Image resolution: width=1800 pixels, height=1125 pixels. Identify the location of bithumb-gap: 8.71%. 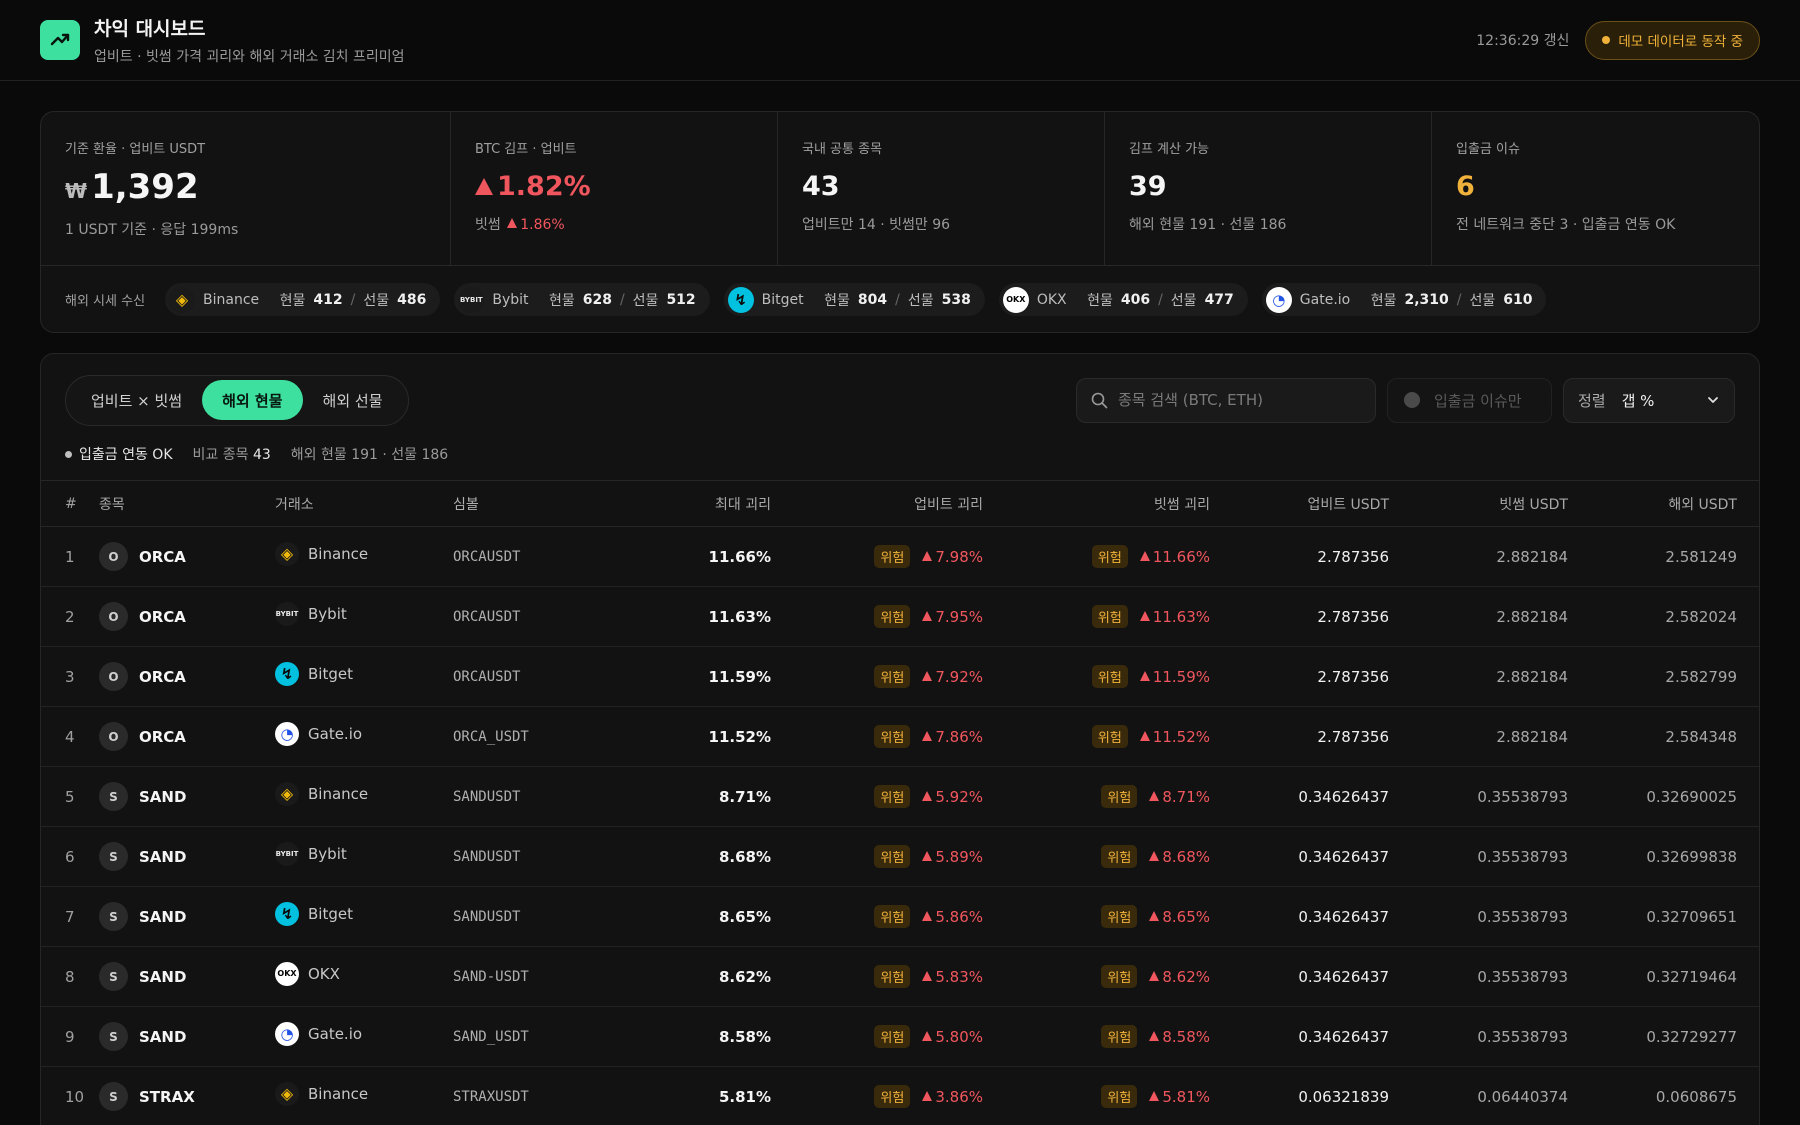
(1186, 796).